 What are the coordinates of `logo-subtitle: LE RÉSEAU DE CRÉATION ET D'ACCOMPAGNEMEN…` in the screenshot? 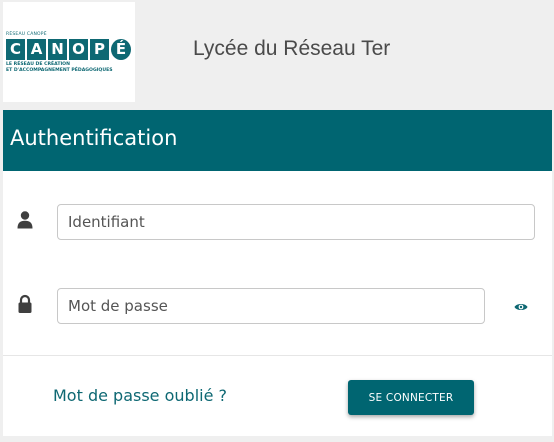 It's located at (71, 68).